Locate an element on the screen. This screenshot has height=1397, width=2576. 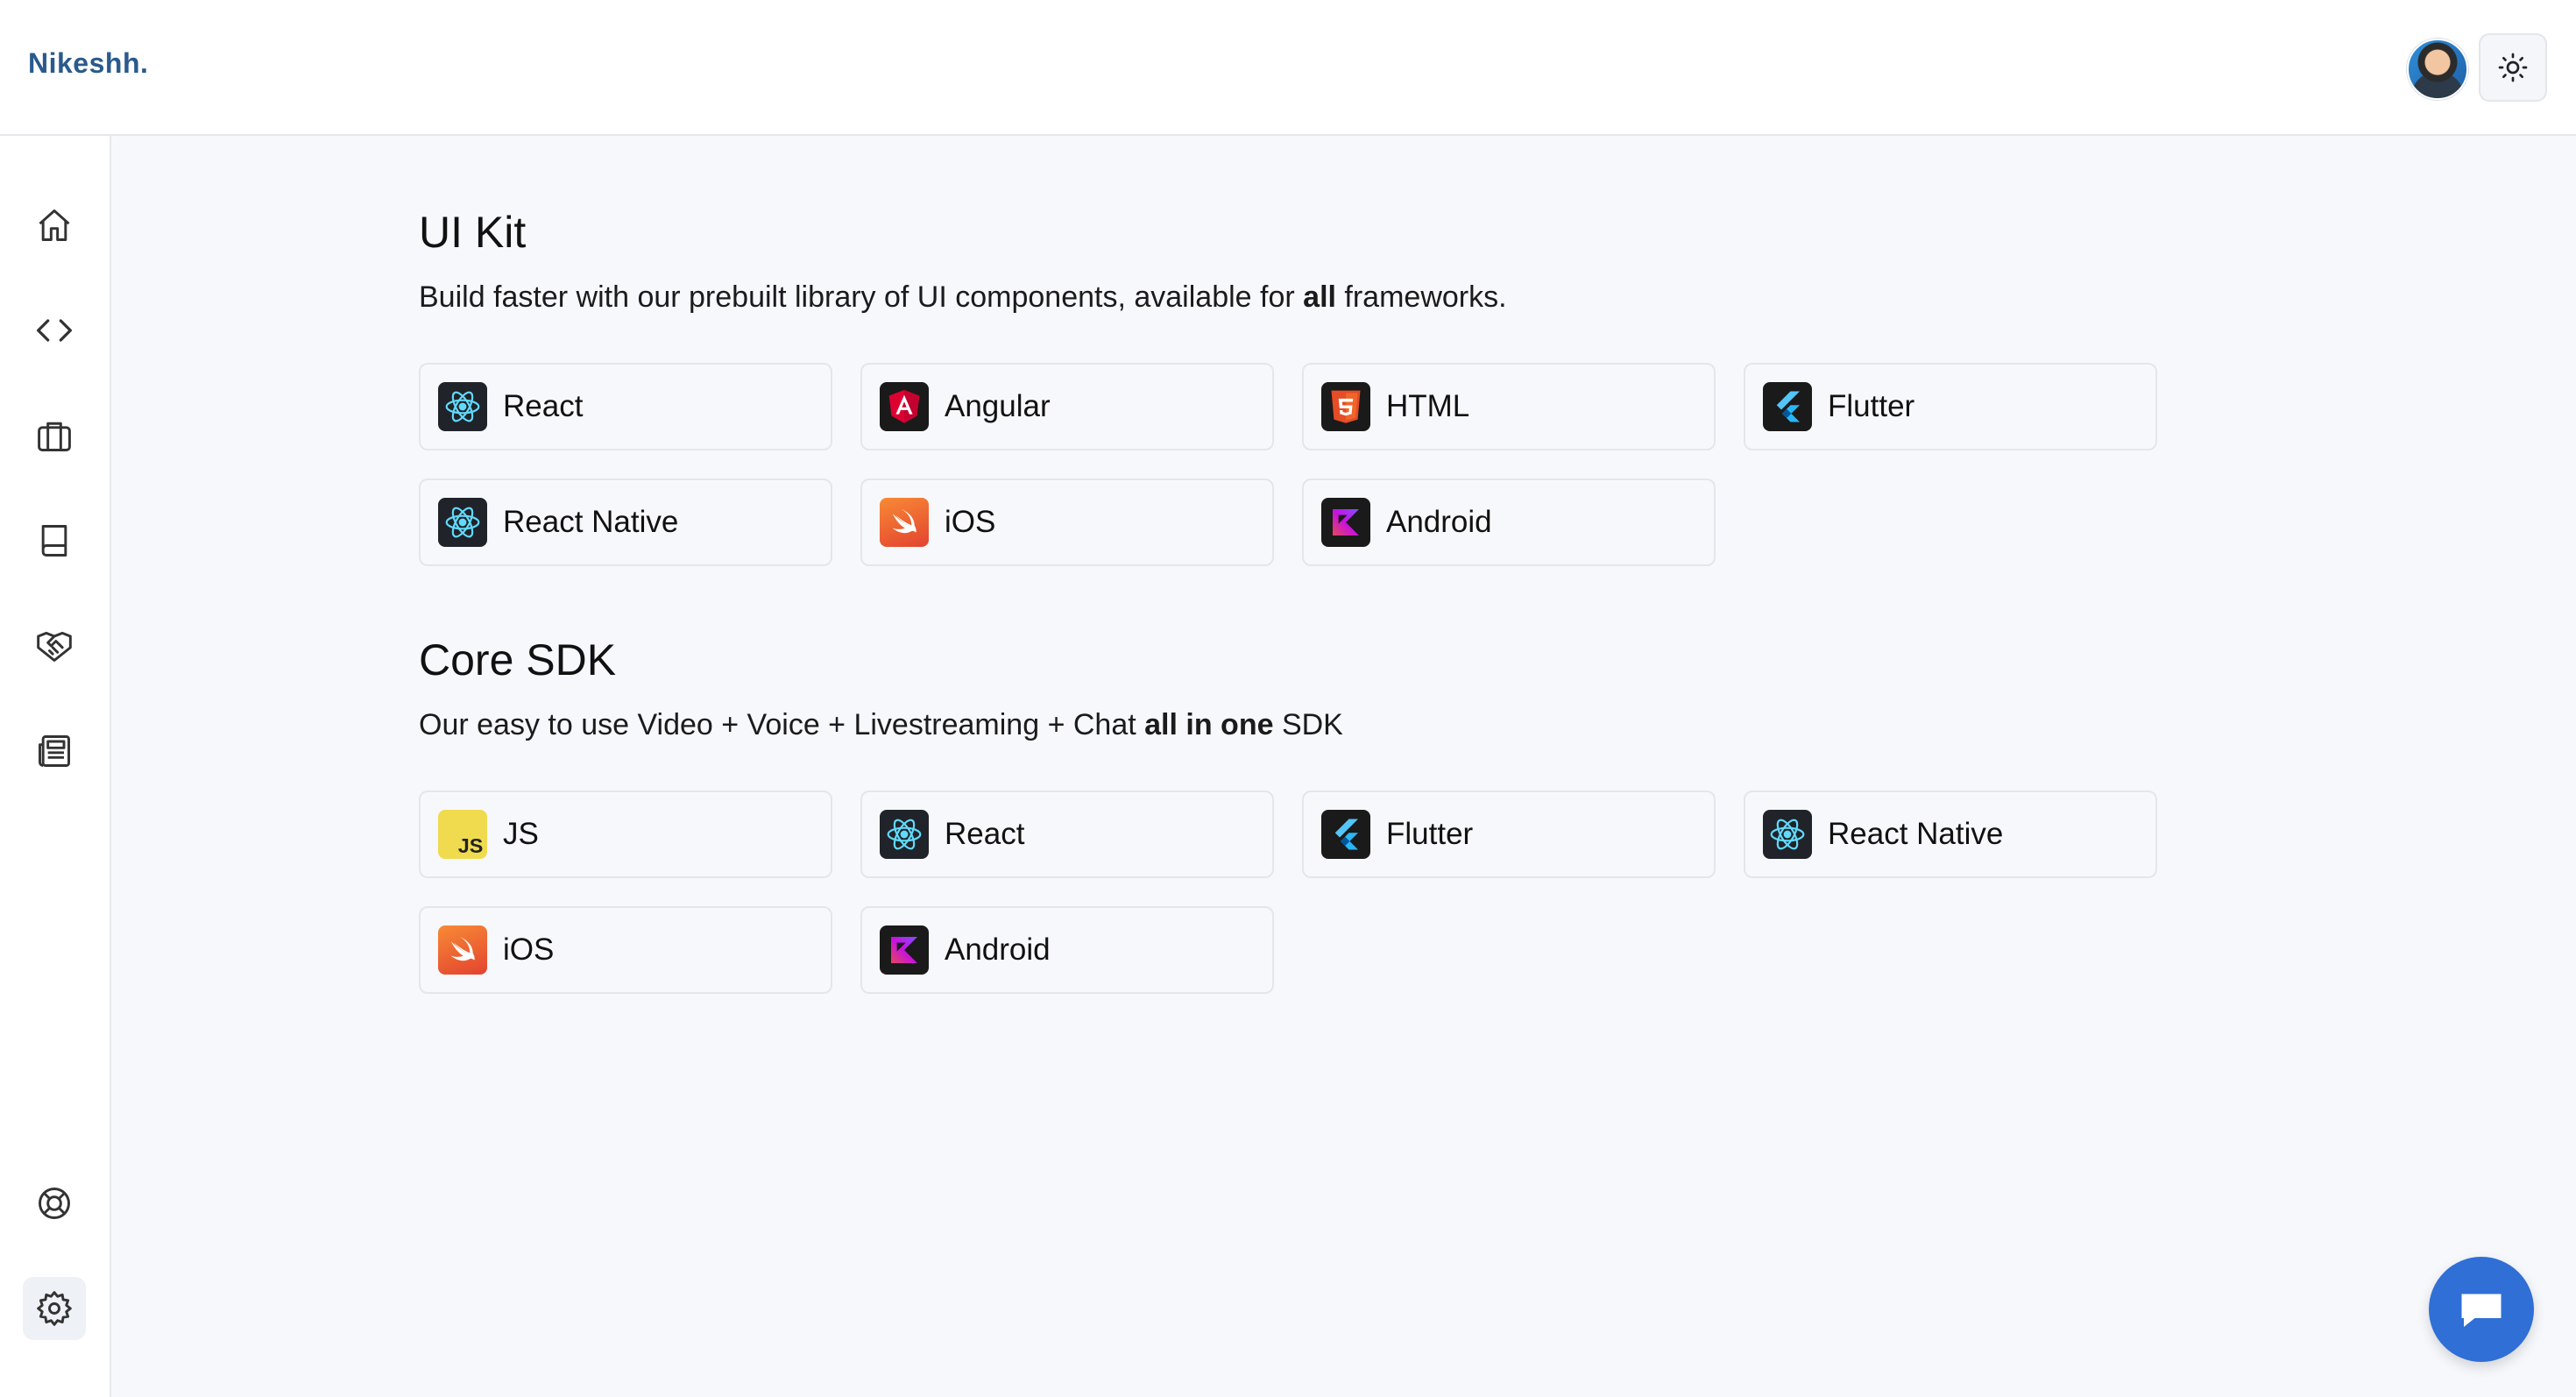
handshake-icon is located at coordinates (54, 646).